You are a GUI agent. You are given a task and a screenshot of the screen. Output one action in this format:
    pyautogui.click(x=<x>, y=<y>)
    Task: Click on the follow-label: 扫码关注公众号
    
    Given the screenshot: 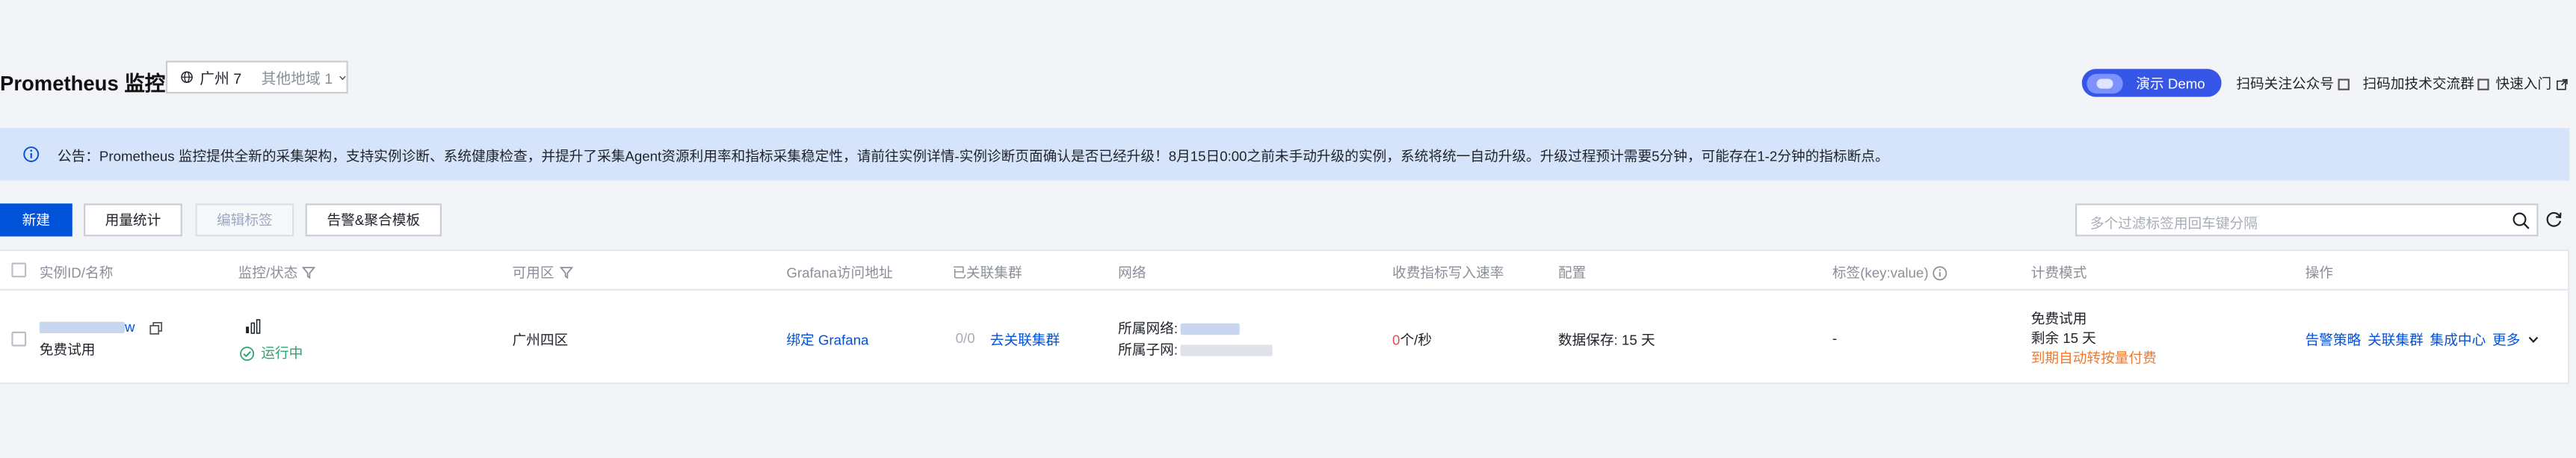 What is the action you would take?
    pyautogui.click(x=2286, y=84)
    